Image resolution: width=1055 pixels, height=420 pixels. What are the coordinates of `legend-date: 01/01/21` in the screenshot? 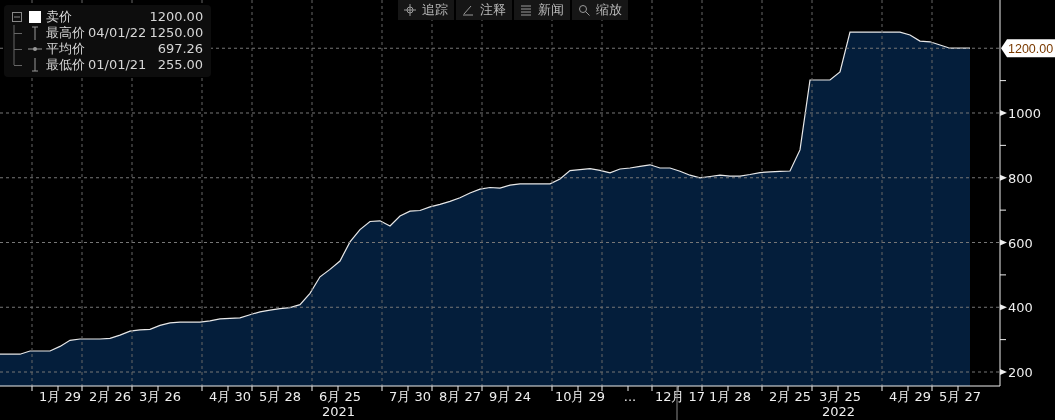 It's located at (117, 65).